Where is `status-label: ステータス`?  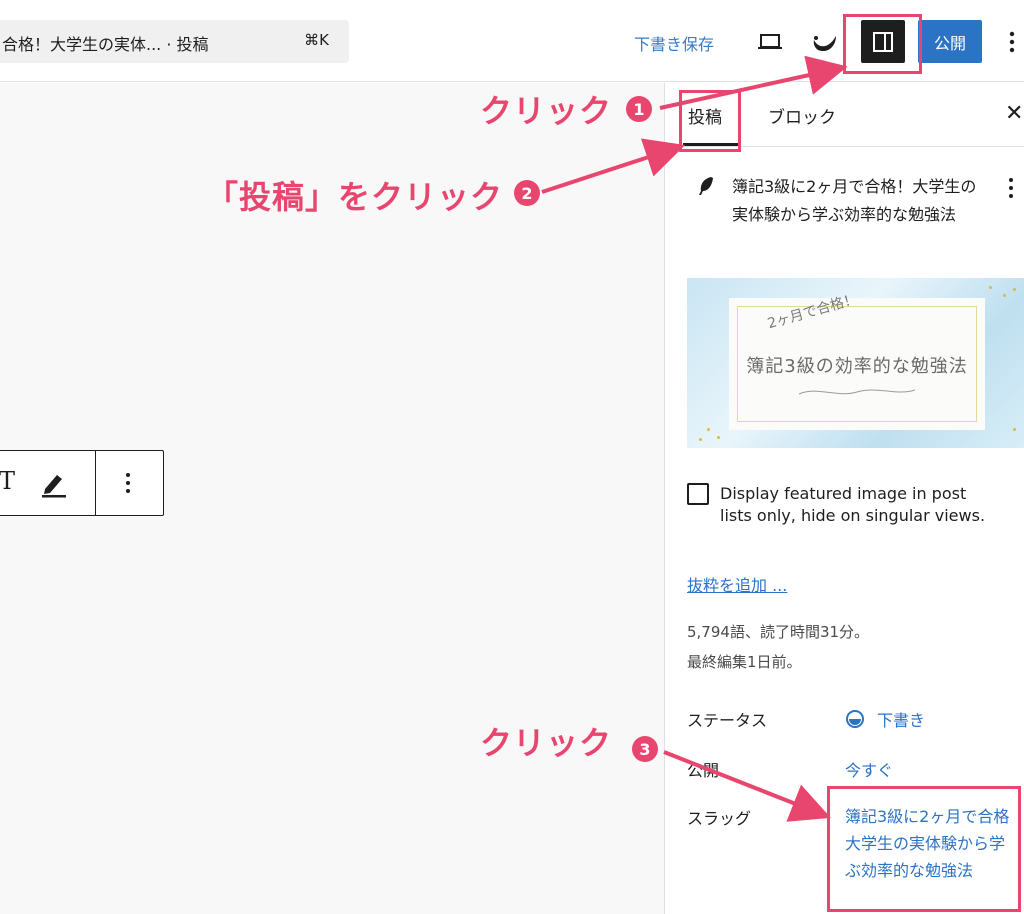
status-label: ステータス is located at coordinates (727, 720).